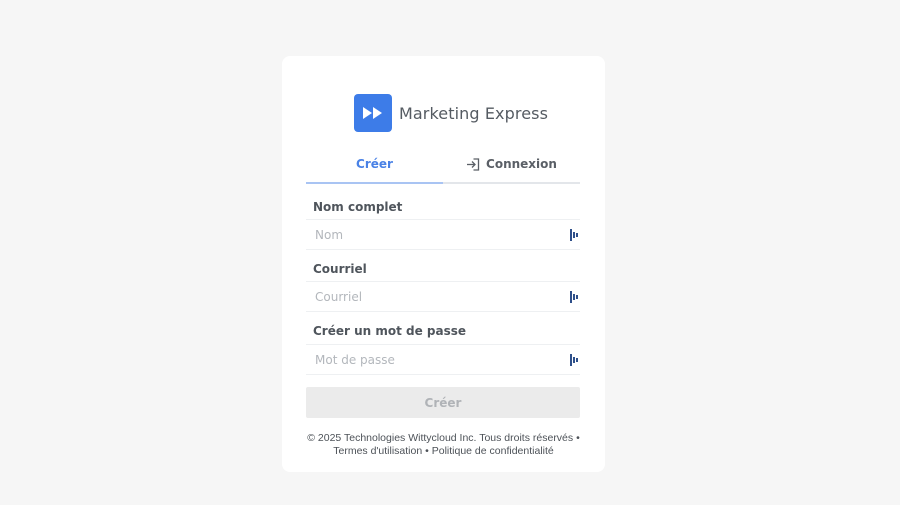  Describe the element at coordinates (358, 207) in the screenshot. I see `full-name-label: Nom complet` at that location.